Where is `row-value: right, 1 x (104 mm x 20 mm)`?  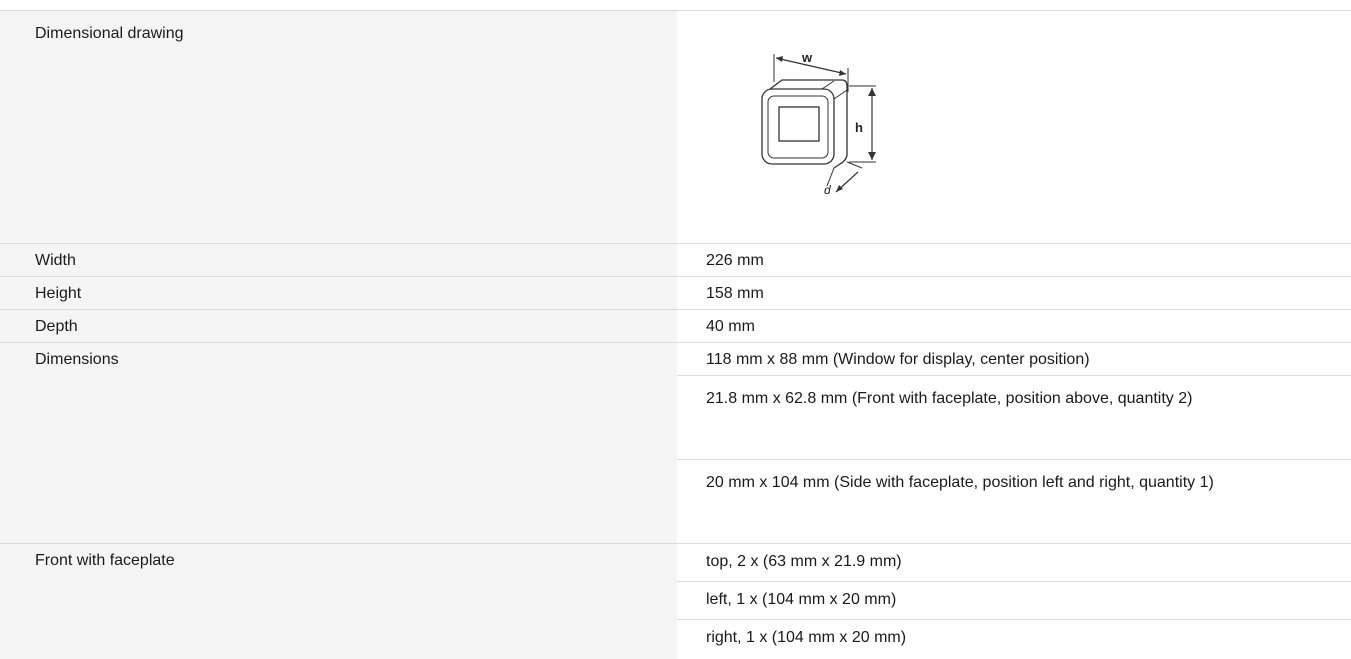
row-value: right, 1 x (104 mm x 20 mm) is located at coordinates (806, 637).